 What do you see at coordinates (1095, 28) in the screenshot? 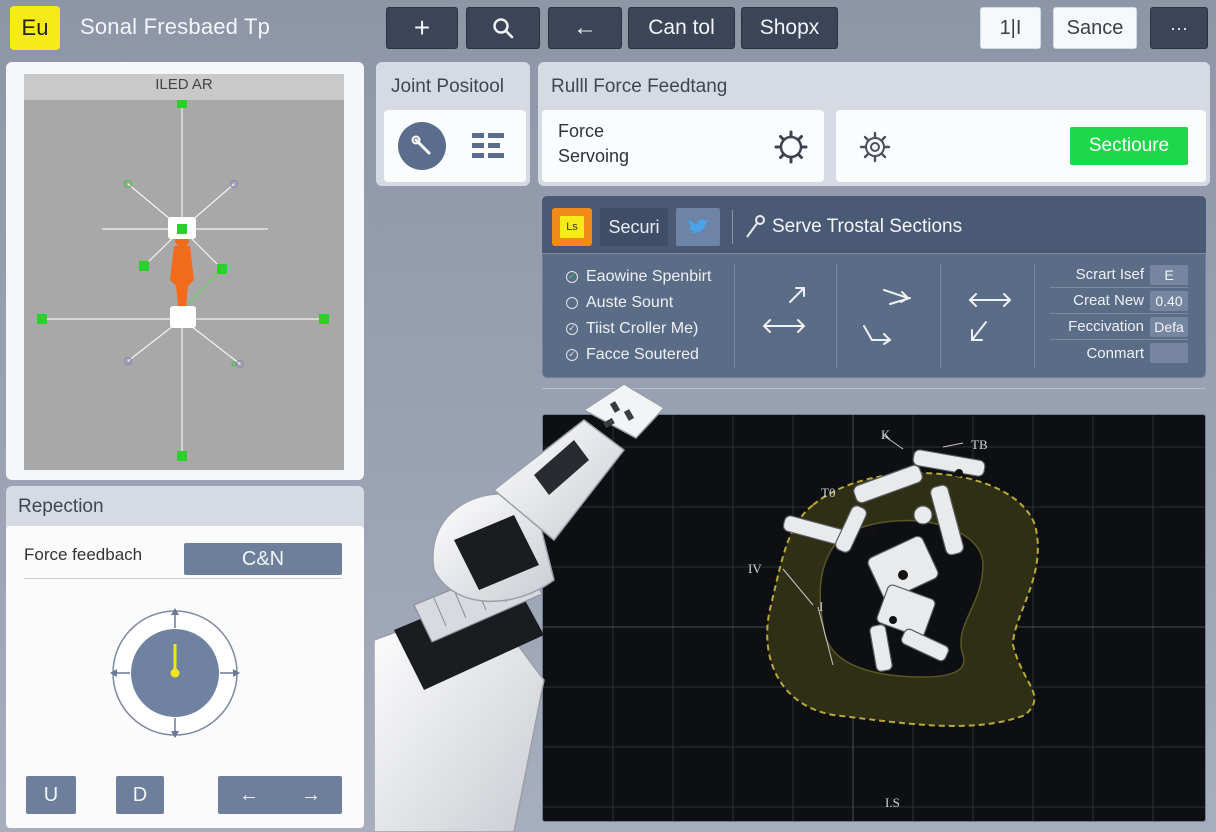
I see `sance-button: Sance` at bounding box center [1095, 28].